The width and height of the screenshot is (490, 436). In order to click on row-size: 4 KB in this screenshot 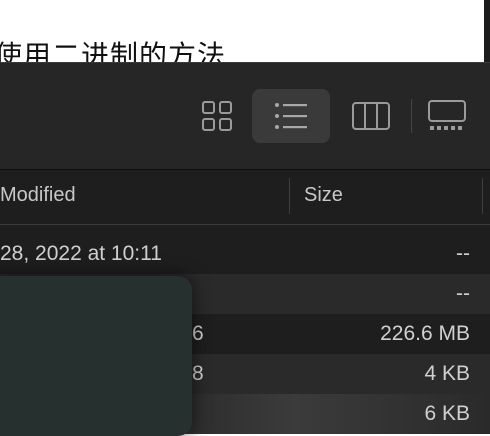, I will do `click(447, 373)`.